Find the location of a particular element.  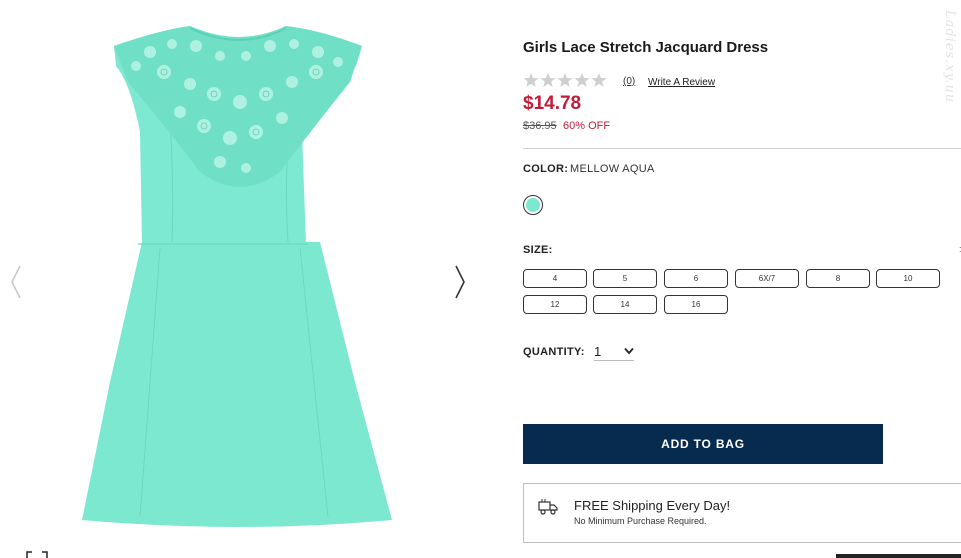

add-to-bag-button: ADD TO BAG is located at coordinates (703, 444).